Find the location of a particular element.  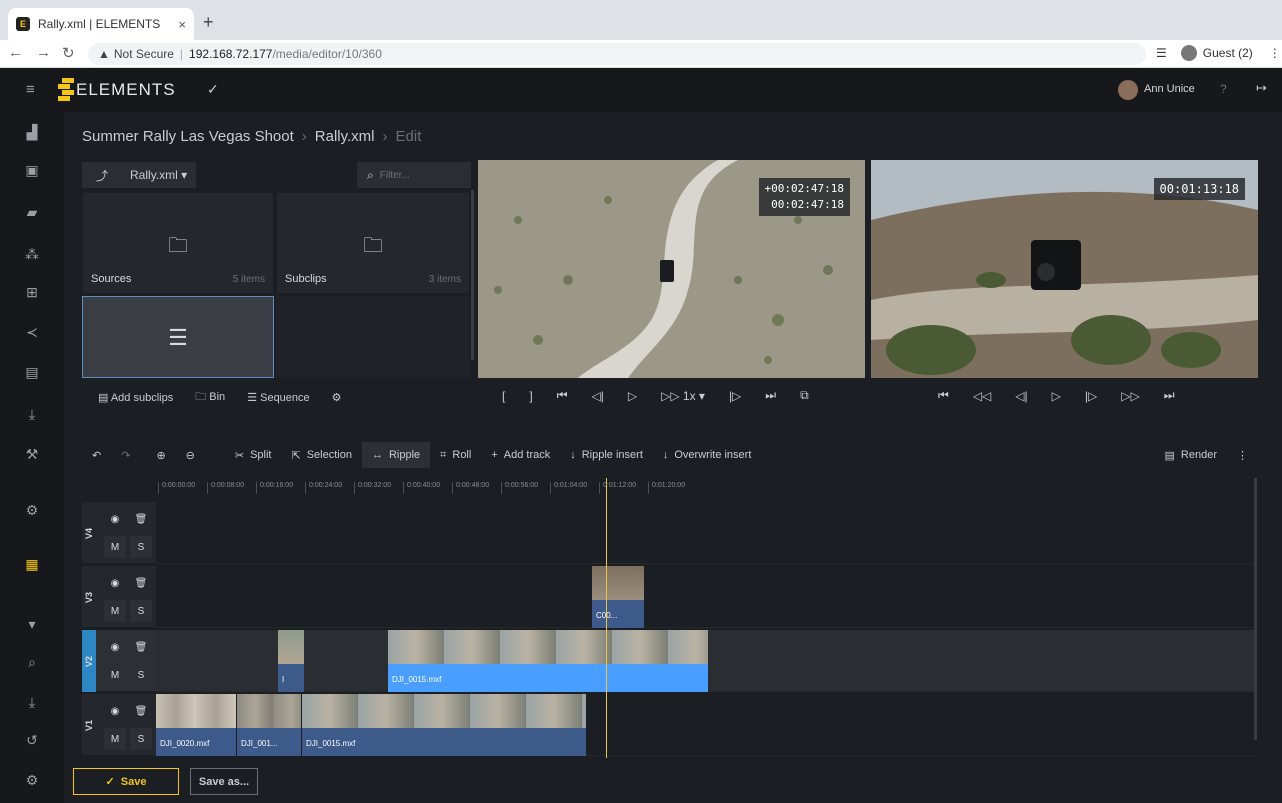

sitemap-icon: ⊞ is located at coordinates (32, 292).